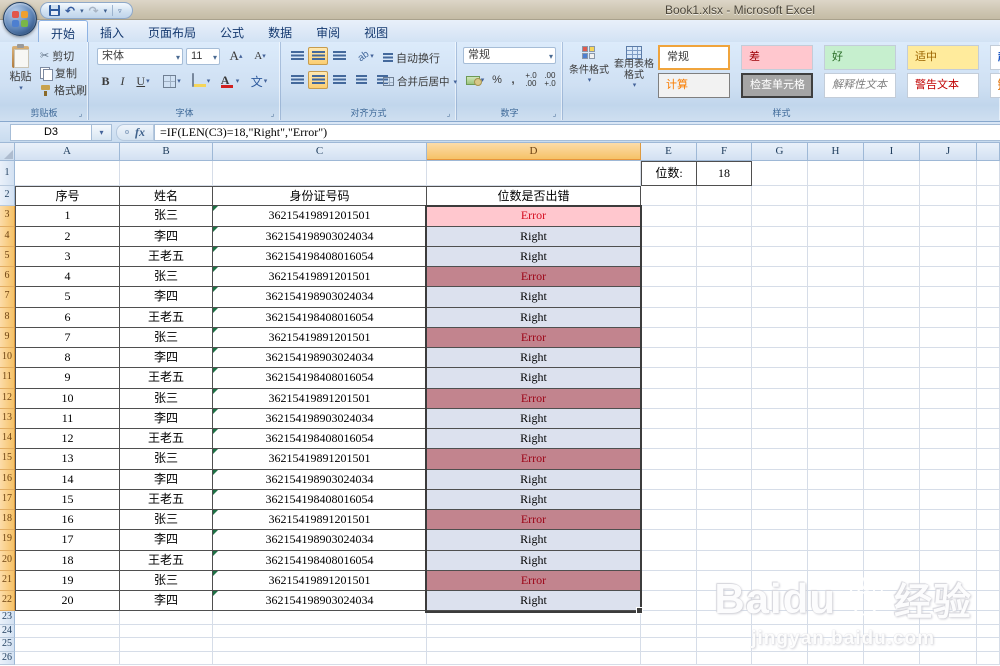 The image size is (1000, 666). What do you see at coordinates (67, 601) in the screenshot?
I see `table-cell: 20` at bounding box center [67, 601].